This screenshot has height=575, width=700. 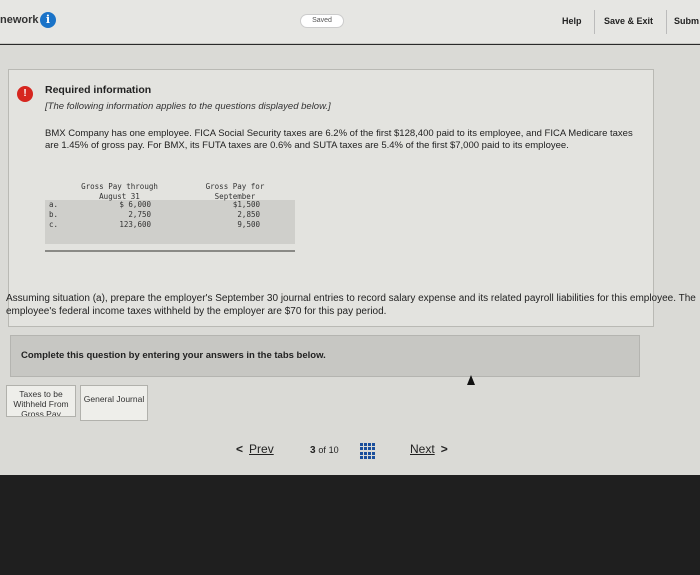 I want to click on next-button: Next >, so click(x=429, y=449).